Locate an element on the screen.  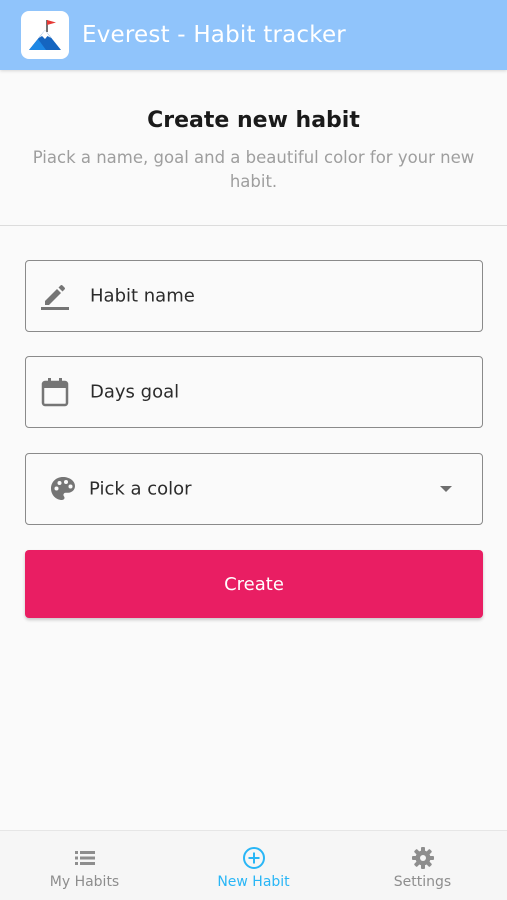
page-title: Create new habit is located at coordinates (253, 120).